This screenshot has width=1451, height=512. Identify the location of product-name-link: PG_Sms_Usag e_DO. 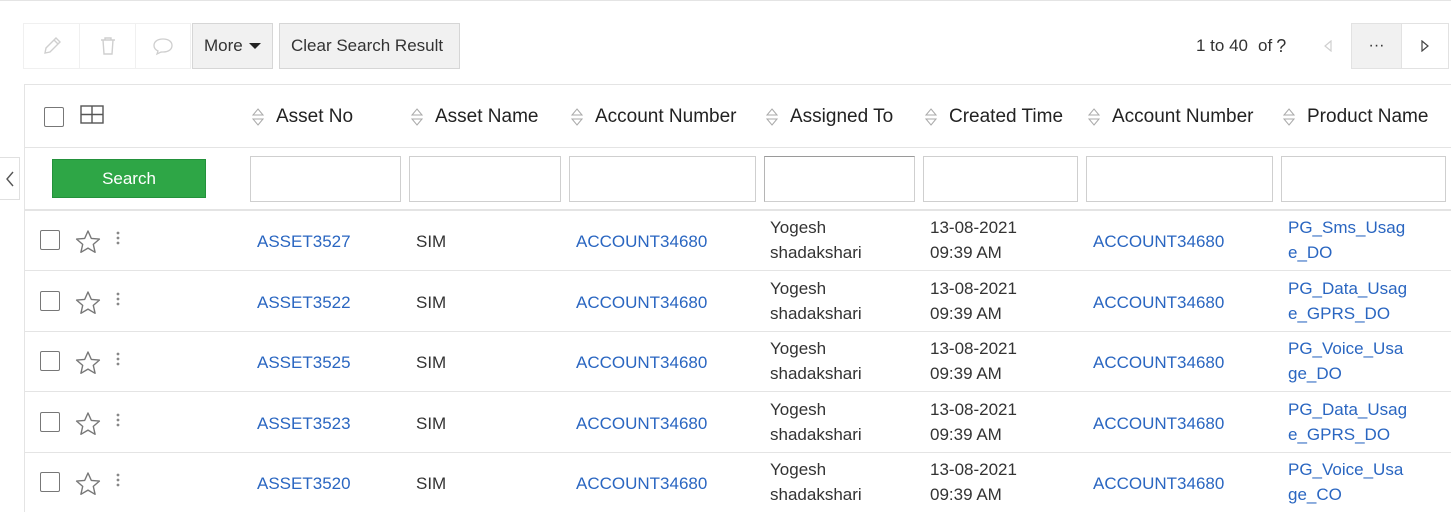
(1346, 240).